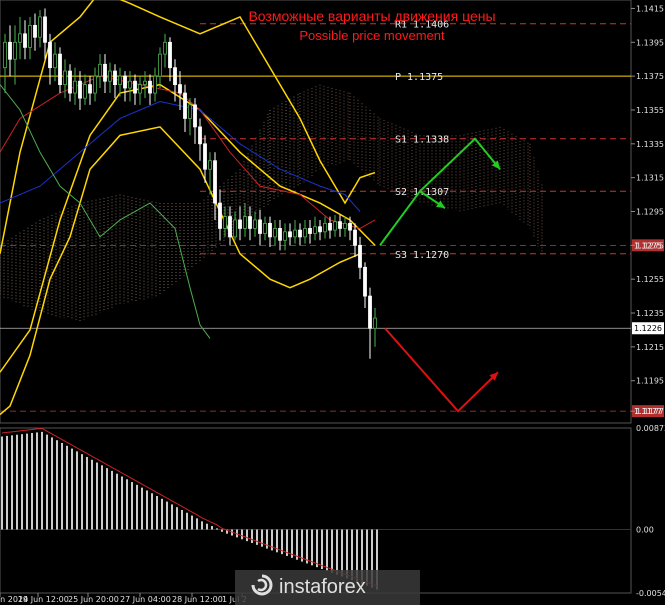  Describe the element at coordinates (93, 599) in the screenshot. I see `x-tick-label: 25 Jun 20:00` at that location.